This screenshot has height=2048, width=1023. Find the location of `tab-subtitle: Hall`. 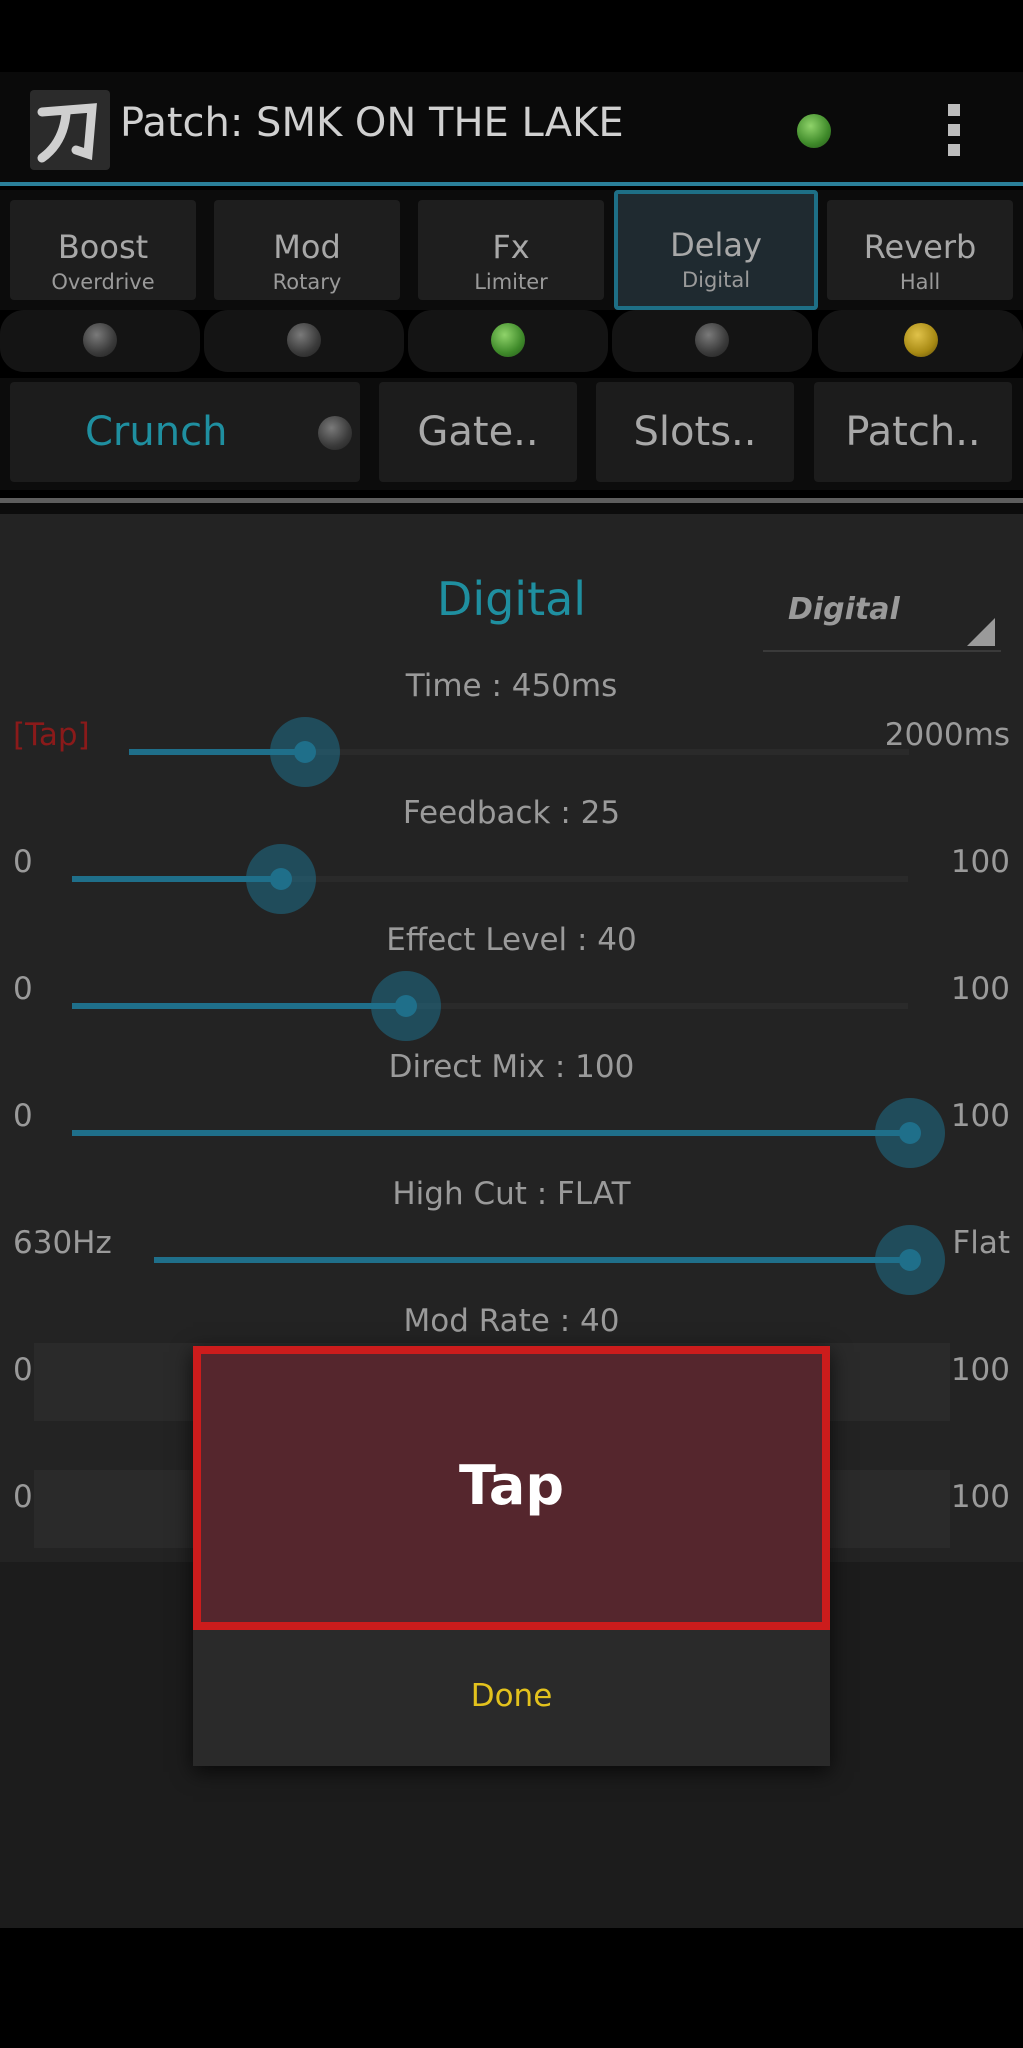

tab-subtitle: Hall is located at coordinates (920, 282).